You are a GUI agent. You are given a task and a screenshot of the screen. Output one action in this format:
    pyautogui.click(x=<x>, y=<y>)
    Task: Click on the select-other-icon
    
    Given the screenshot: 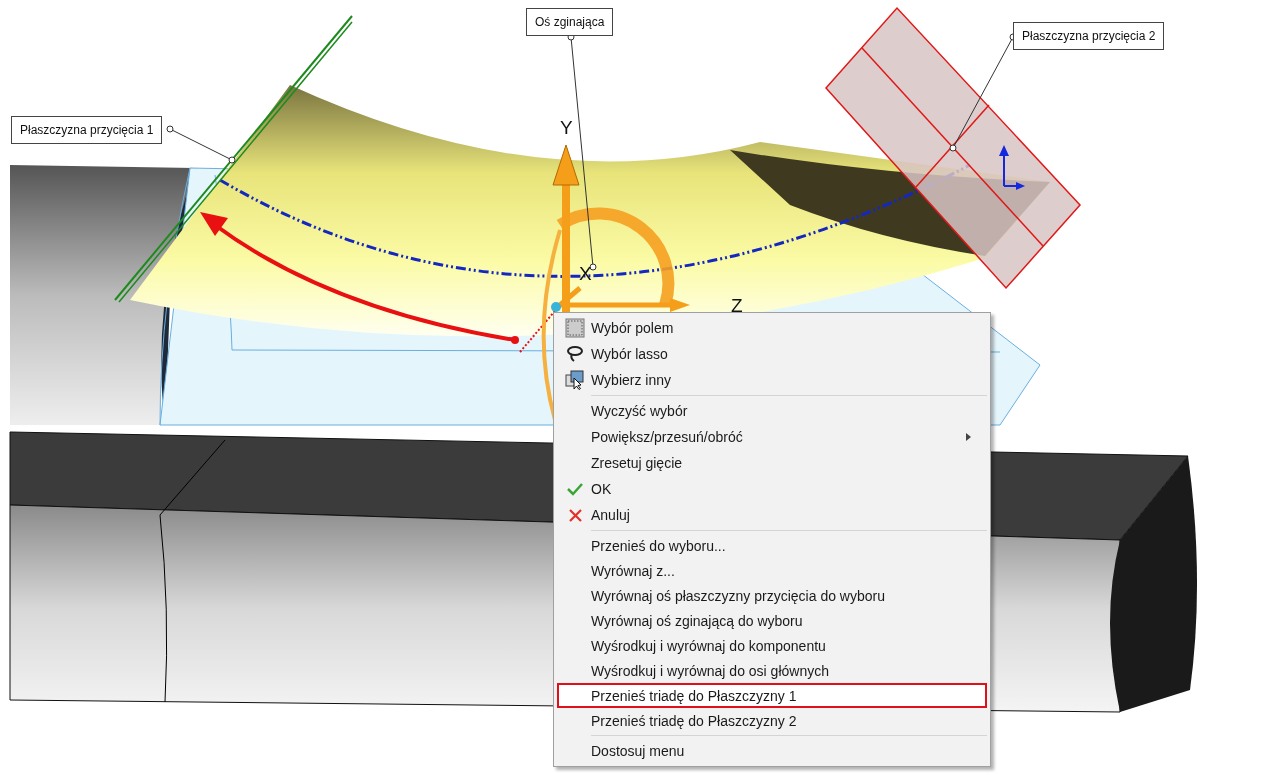 What is the action you would take?
    pyautogui.click(x=575, y=380)
    